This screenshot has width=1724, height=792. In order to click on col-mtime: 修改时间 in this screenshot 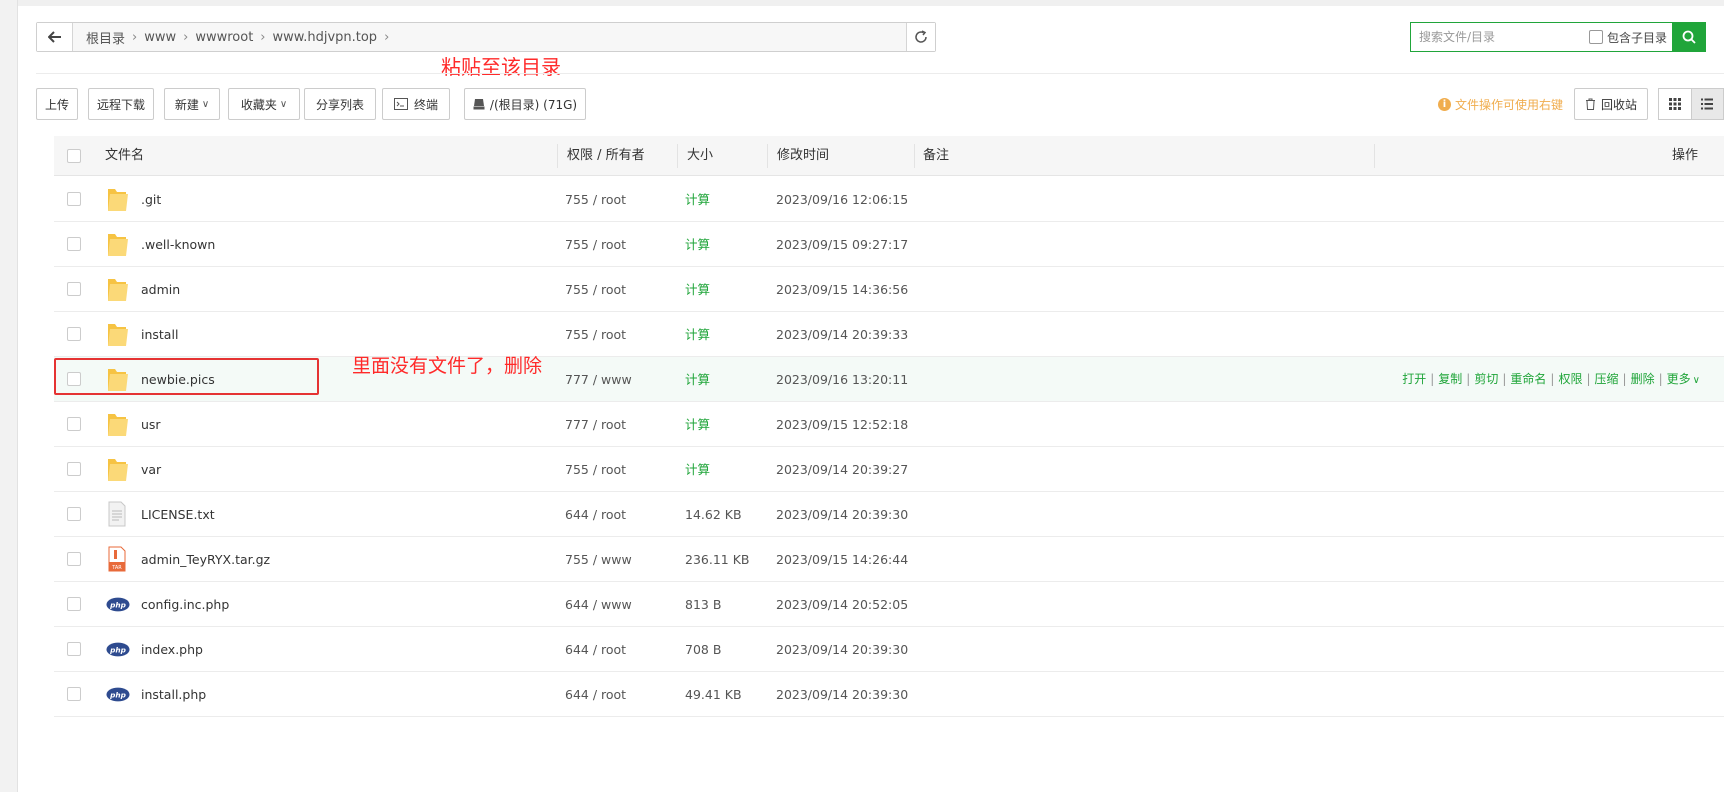, I will do `click(803, 156)`.